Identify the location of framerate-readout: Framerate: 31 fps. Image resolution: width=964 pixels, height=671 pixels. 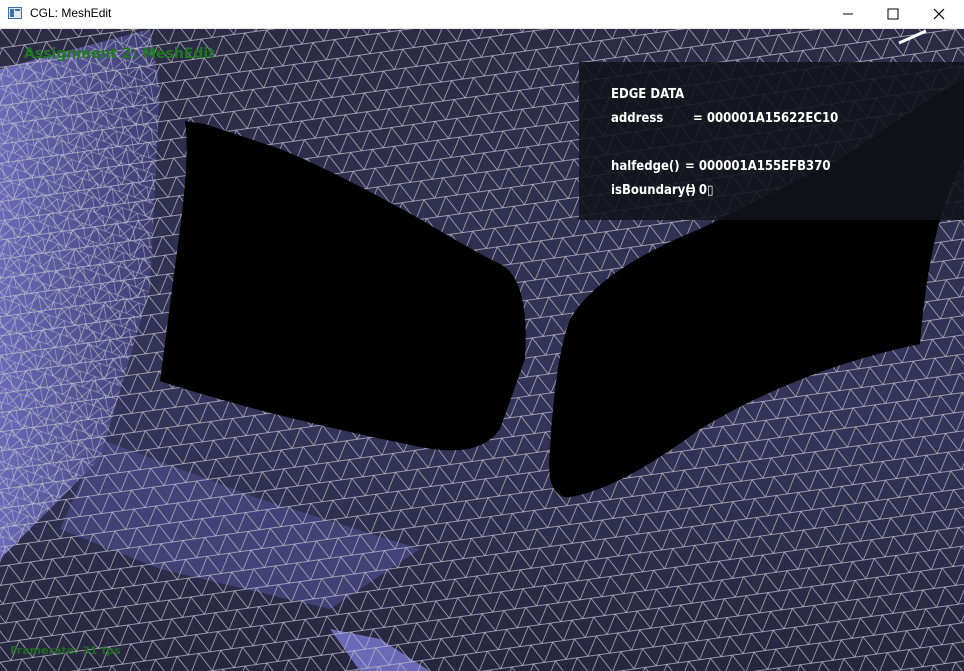
(65, 650).